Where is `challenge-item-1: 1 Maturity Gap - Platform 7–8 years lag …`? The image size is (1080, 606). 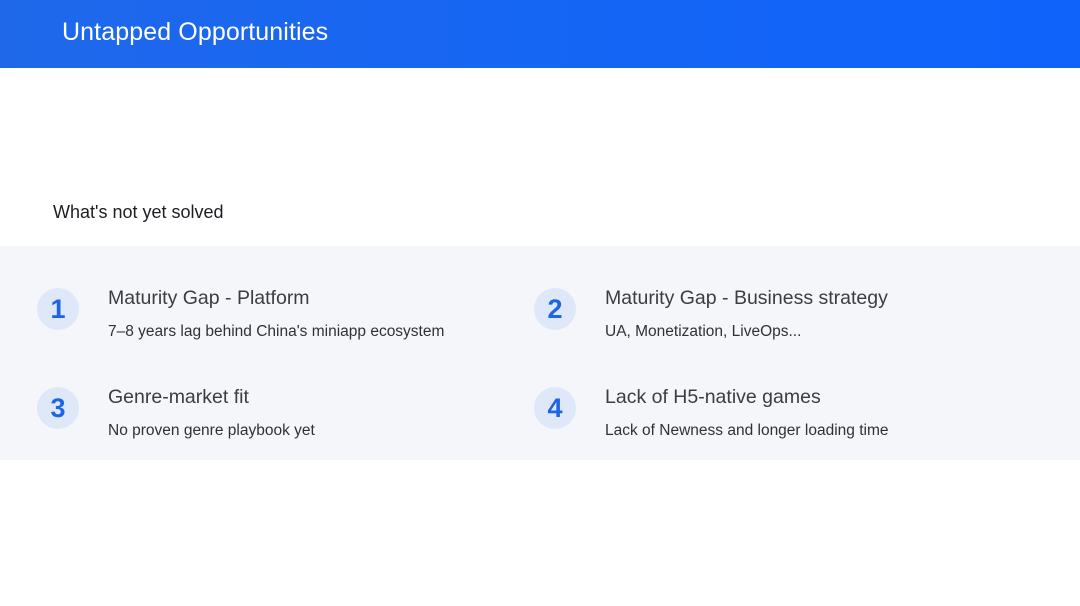
challenge-item-1: 1 Maturity Gap - Platform 7–8 years lag … is located at coordinates (267, 326).